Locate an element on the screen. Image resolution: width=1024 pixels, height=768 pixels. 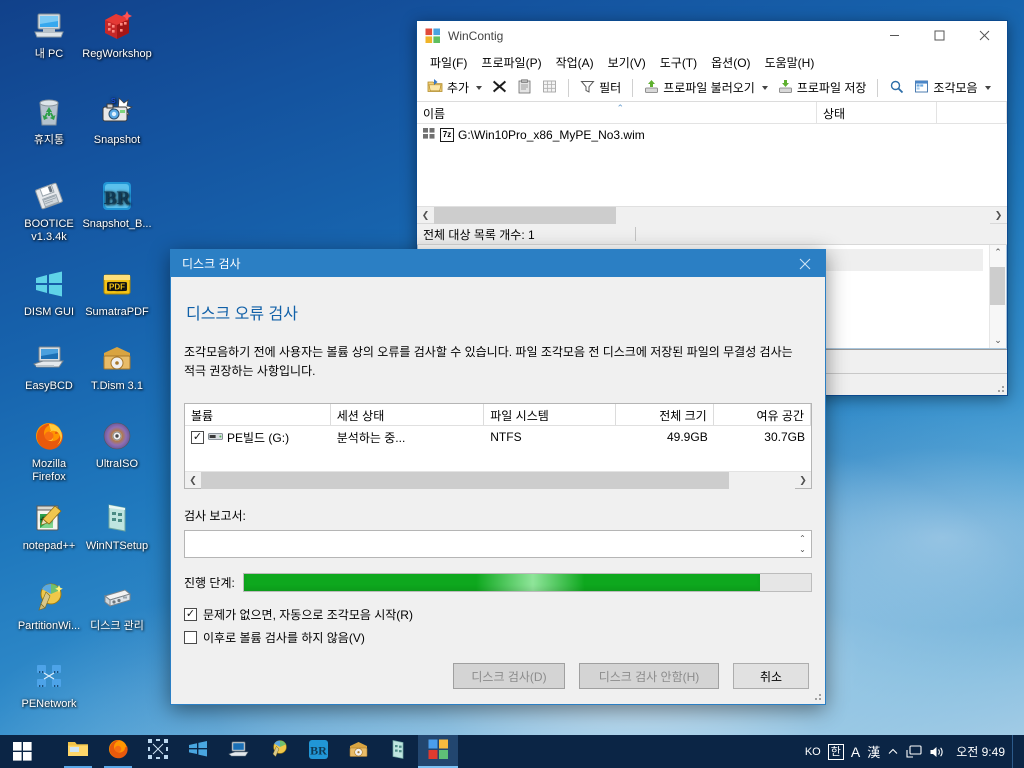
chevron-up-icon is located at coordinates (893, 752).